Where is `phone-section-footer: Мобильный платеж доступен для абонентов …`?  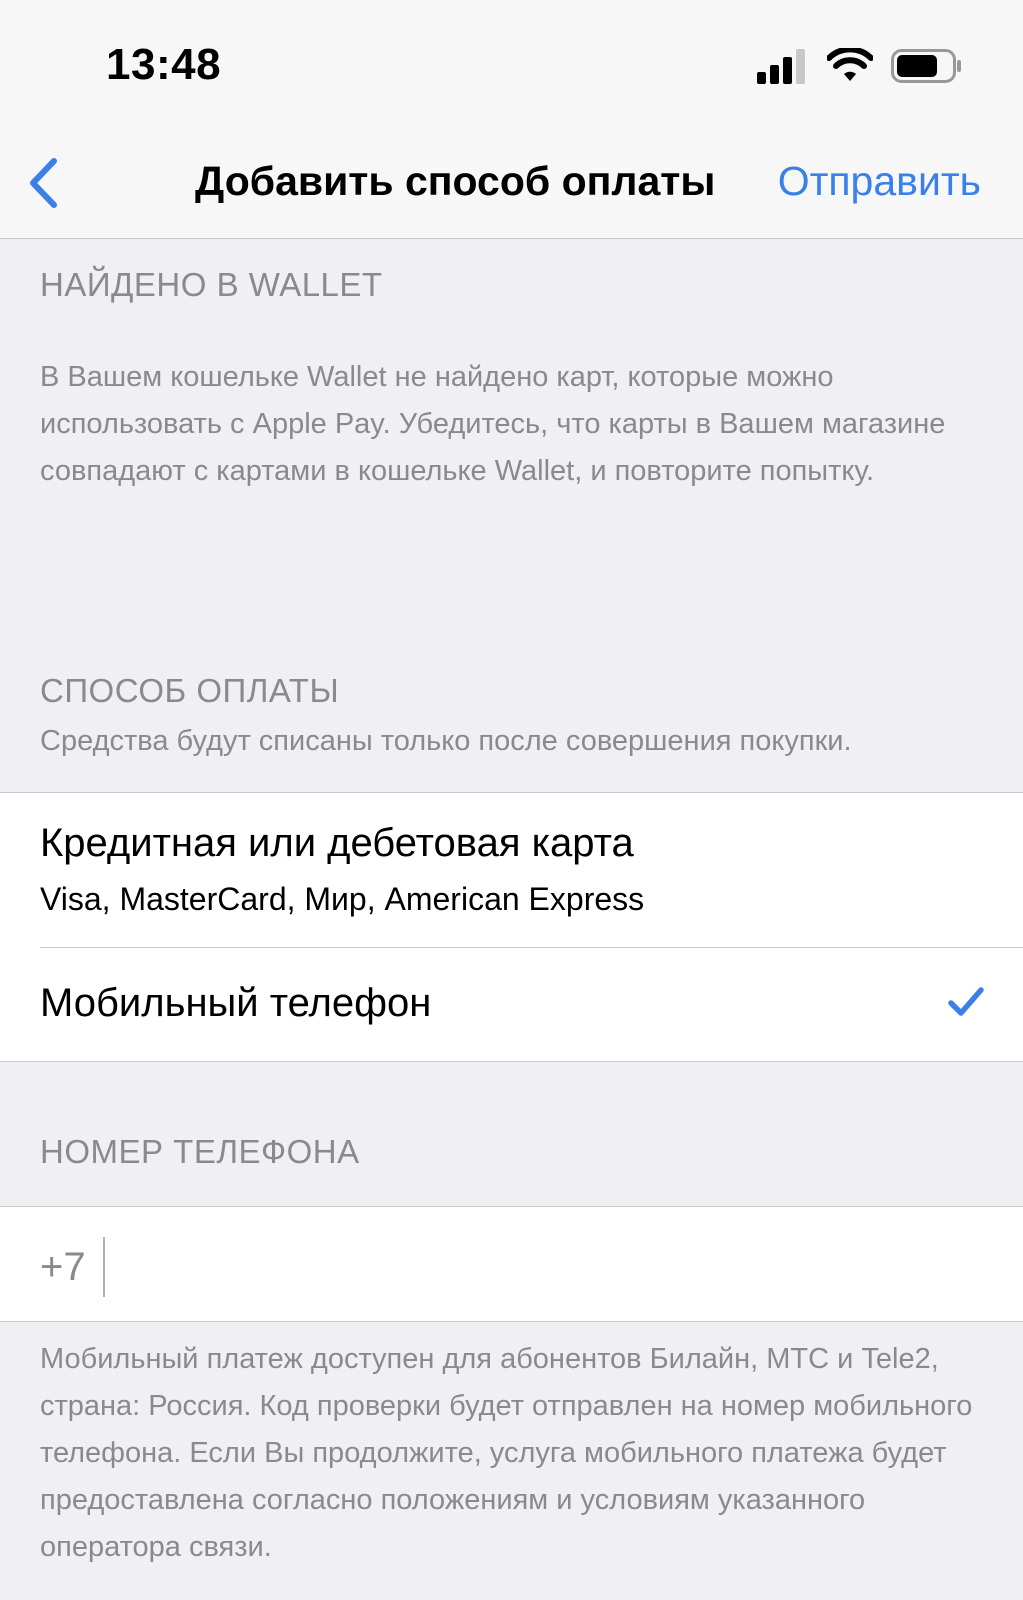 phone-section-footer: Мобильный платеж доступен для абонентов … is located at coordinates (506, 1453).